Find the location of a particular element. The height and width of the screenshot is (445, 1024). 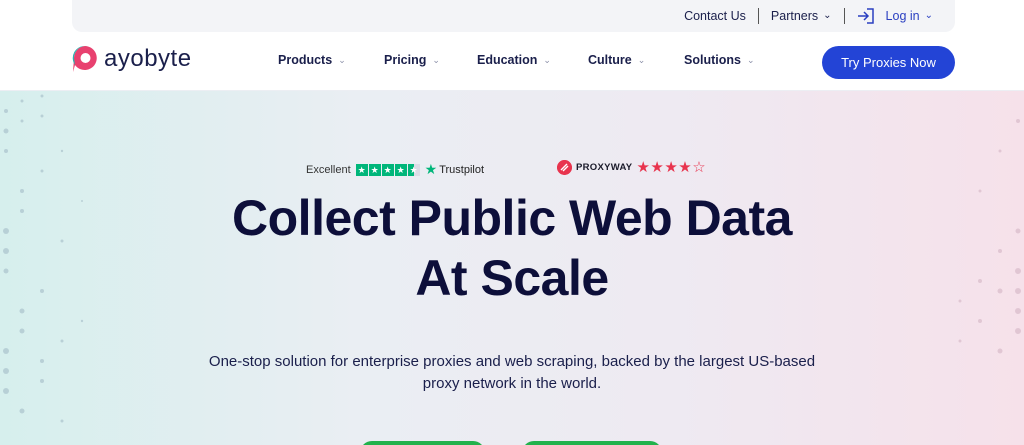

nav-item-education: Education ⌄ is located at coordinates (532, 60).